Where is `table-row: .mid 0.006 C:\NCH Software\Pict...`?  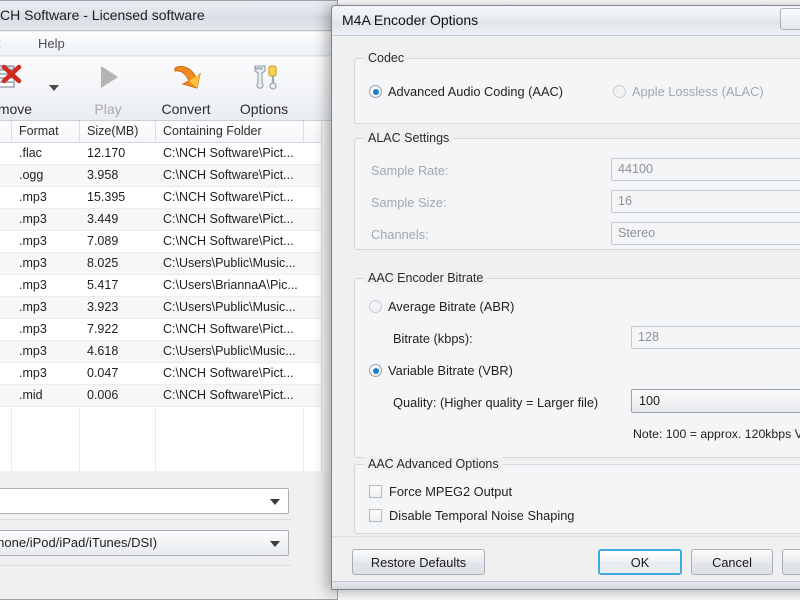 table-row: .mid 0.006 C:\NCH Software\Pict... is located at coordinates (168, 396).